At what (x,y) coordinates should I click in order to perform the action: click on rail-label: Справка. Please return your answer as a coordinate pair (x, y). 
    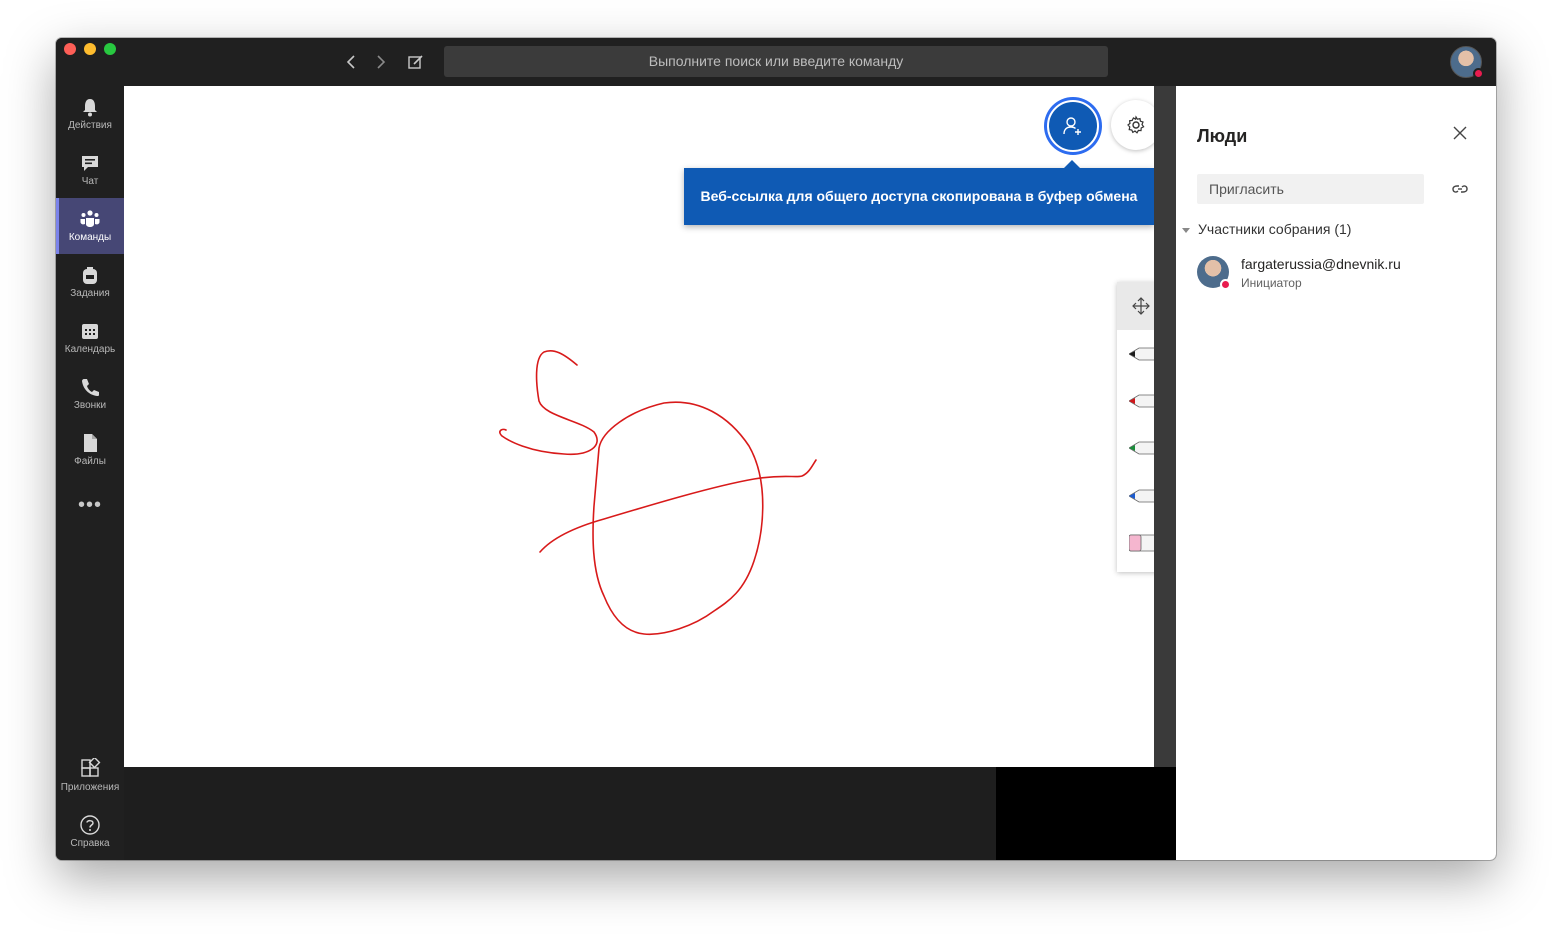
    Looking at the image, I should click on (90, 843).